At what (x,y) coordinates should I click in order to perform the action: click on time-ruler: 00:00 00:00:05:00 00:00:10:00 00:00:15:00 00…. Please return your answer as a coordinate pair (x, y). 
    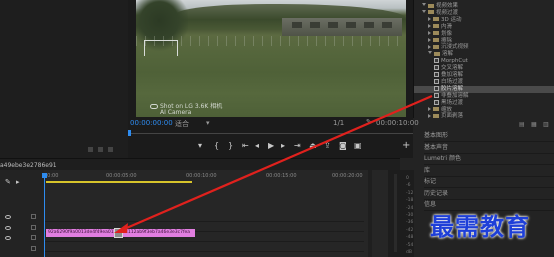
    Looking at the image, I should click on (204, 178).